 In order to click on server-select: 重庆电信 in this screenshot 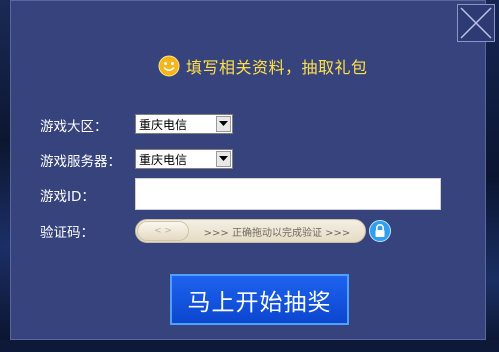, I will do `click(184, 159)`.